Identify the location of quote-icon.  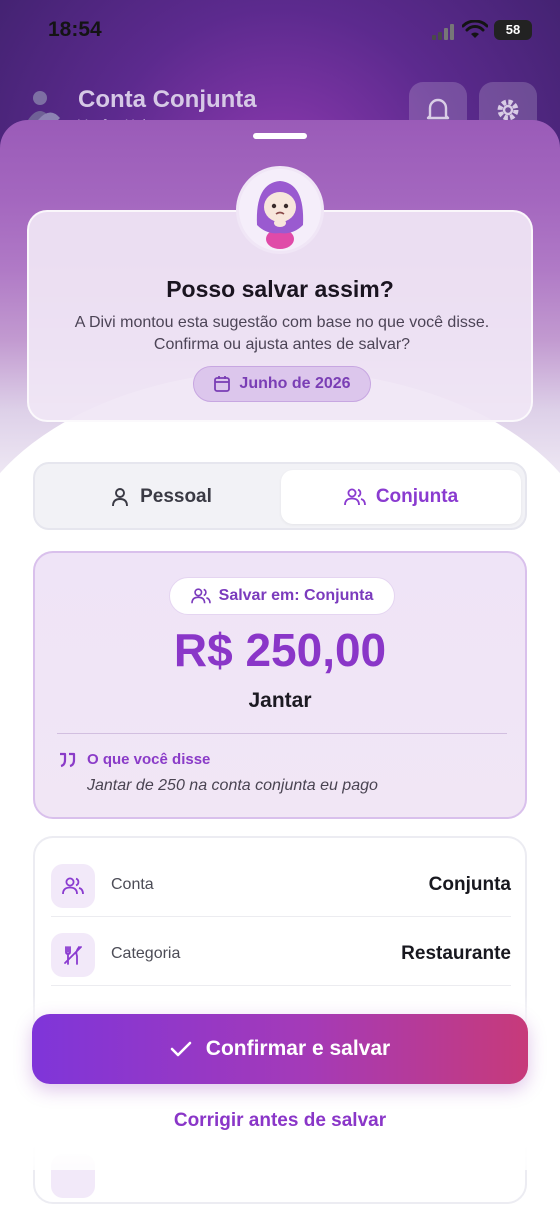
(68, 759).